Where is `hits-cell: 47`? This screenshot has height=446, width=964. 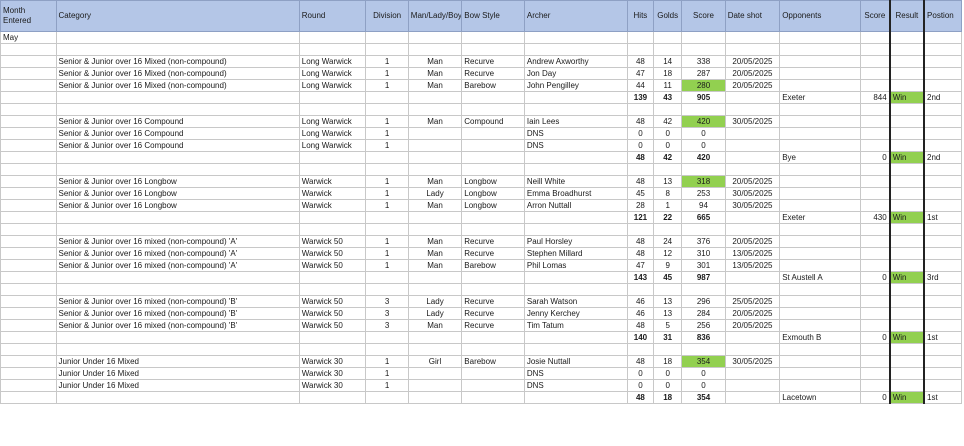
hits-cell: 47 is located at coordinates (640, 73).